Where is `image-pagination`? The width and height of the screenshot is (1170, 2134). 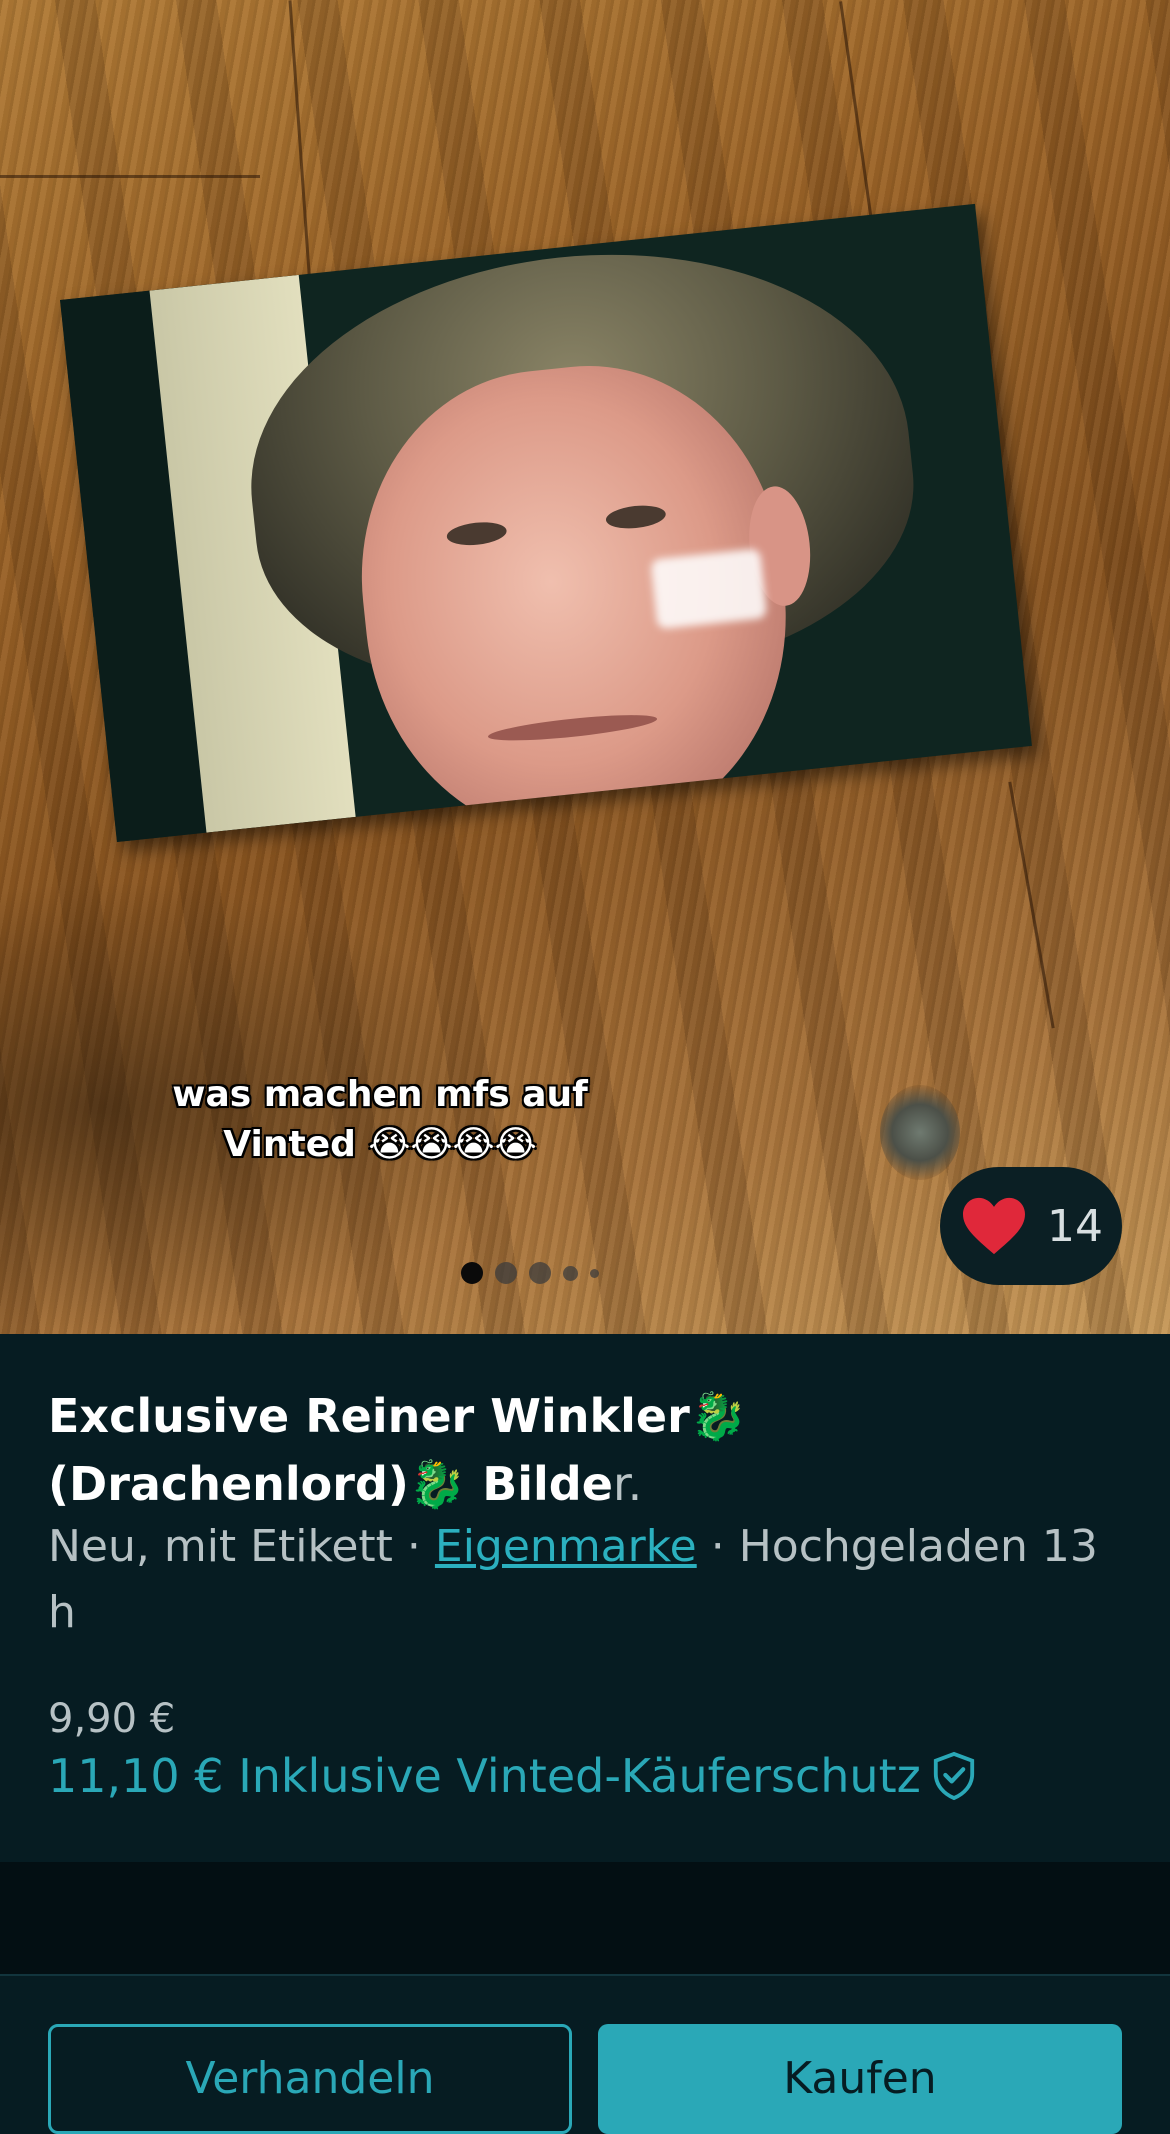 image-pagination is located at coordinates (557, 1273).